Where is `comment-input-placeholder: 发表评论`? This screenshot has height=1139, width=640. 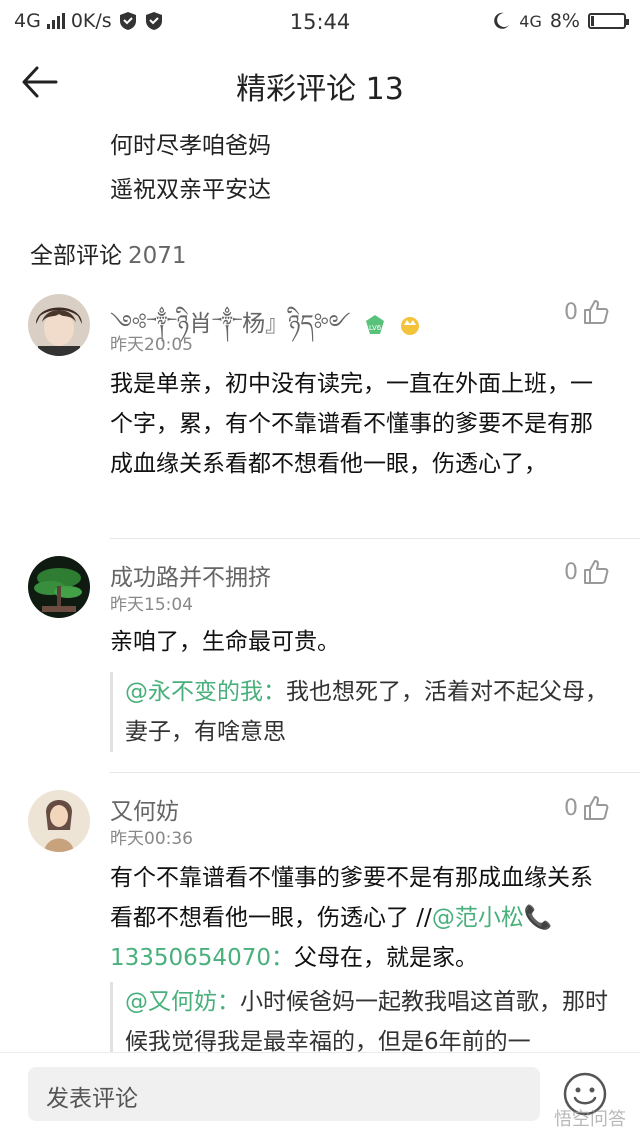
comment-input-placeholder: 发表评论 is located at coordinates (92, 1099).